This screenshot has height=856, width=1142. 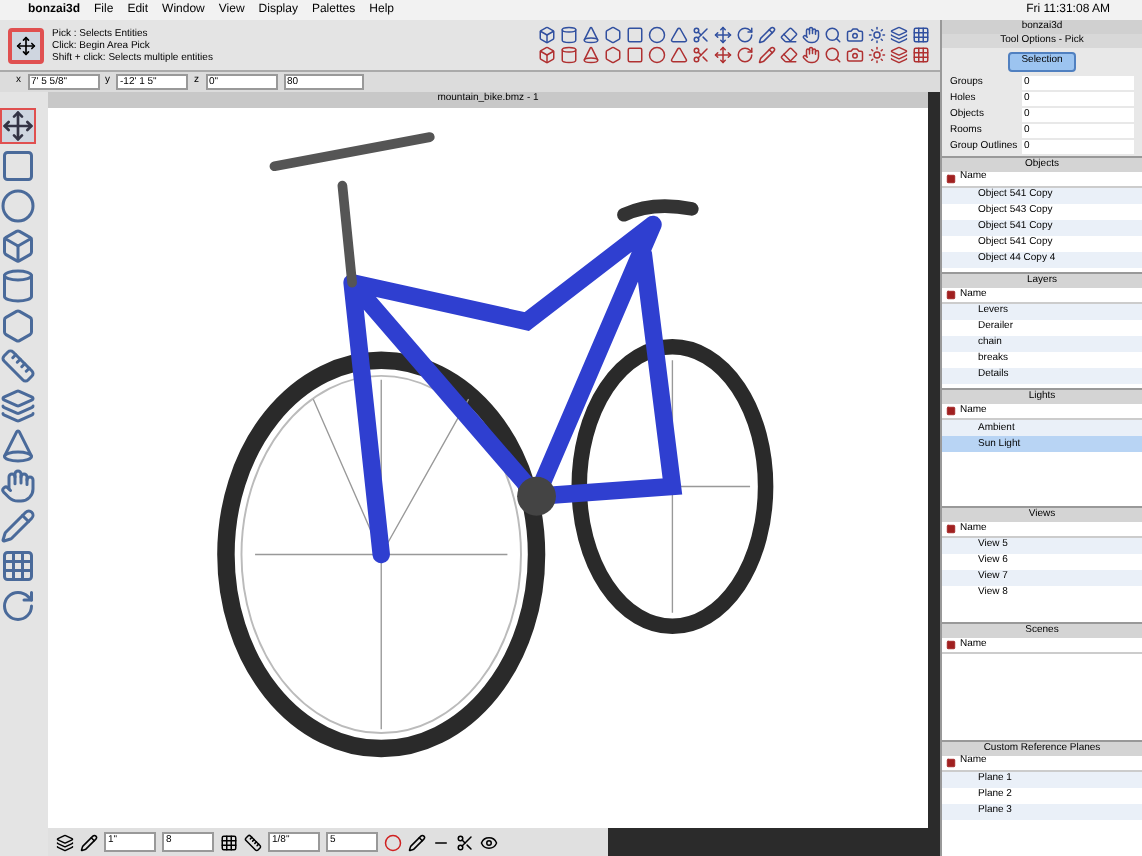 What do you see at coordinates (26, 45) in the screenshot?
I see `pick-tool-icon` at bounding box center [26, 45].